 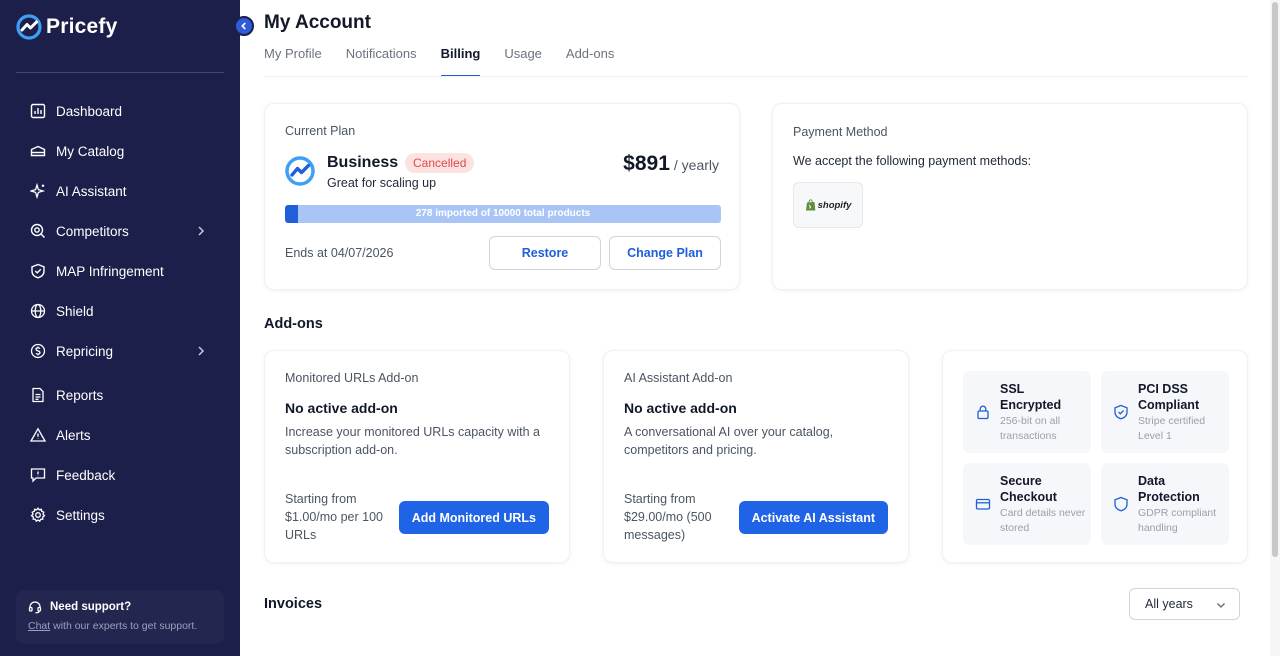 I want to click on data-protection-badge: Data Protection GDPR compliant handling, so click(x=1165, y=504).